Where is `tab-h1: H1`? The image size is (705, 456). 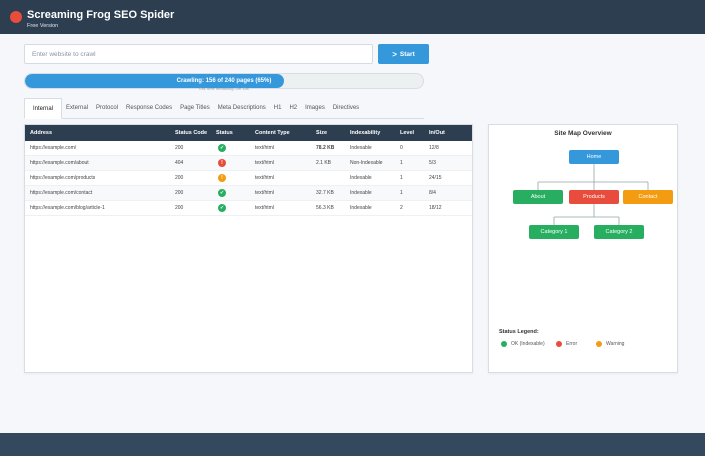
tab-h1: H1 is located at coordinates (278, 108).